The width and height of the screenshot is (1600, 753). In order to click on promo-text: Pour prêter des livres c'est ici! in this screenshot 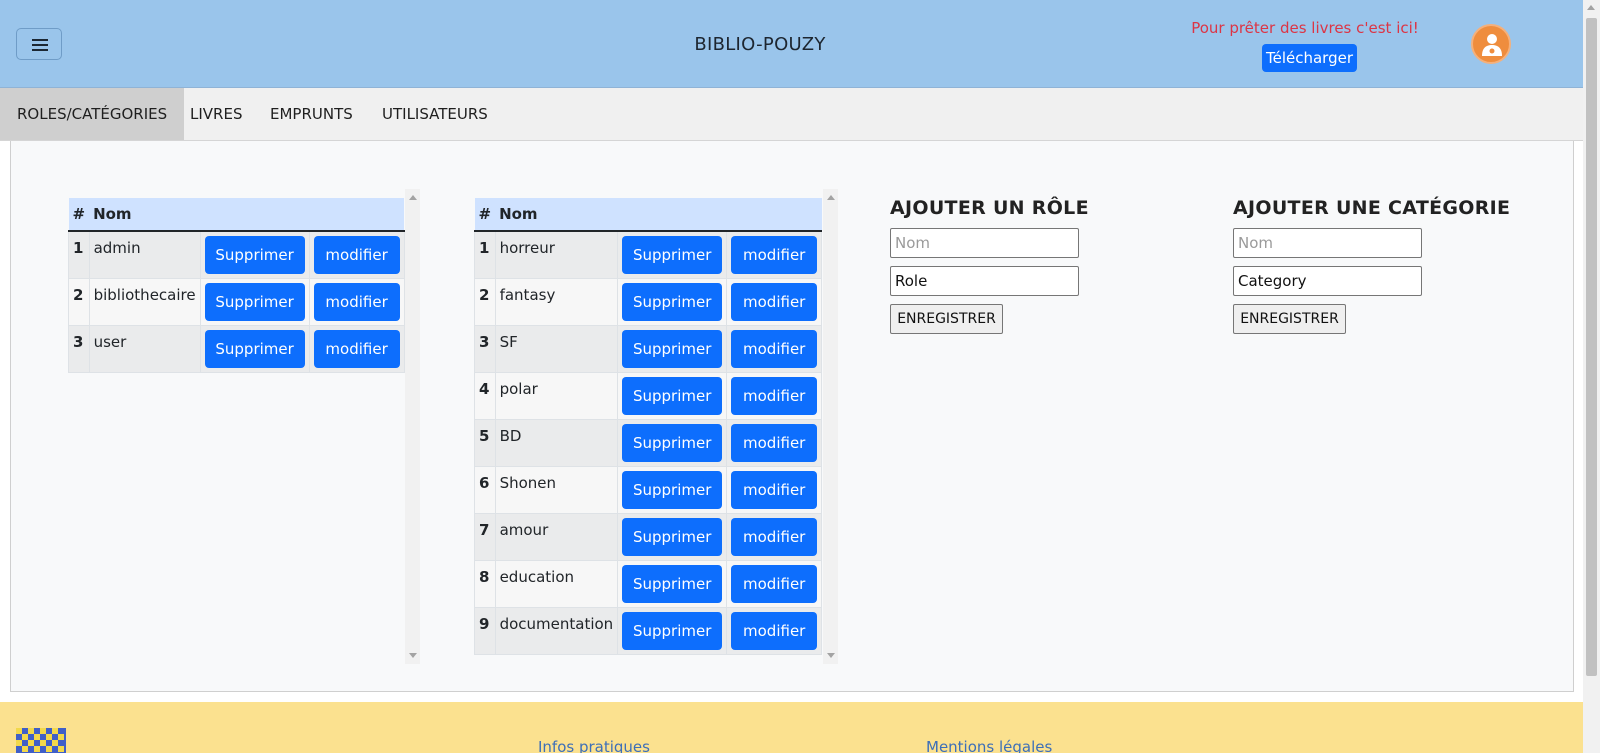, I will do `click(1305, 28)`.